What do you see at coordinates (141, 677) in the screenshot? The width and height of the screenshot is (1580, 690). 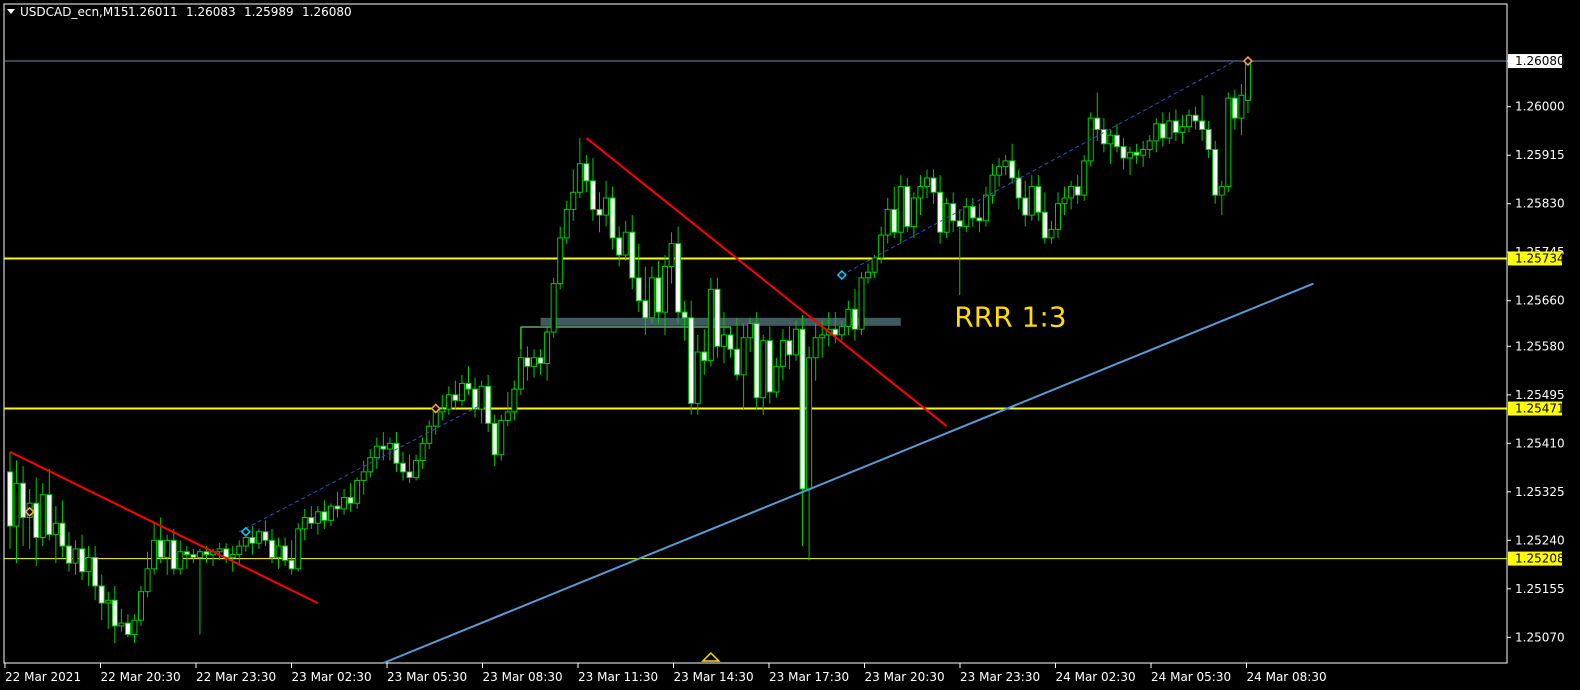 I see `x-tick-label: 22 Mar 20:30` at bounding box center [141, 677].